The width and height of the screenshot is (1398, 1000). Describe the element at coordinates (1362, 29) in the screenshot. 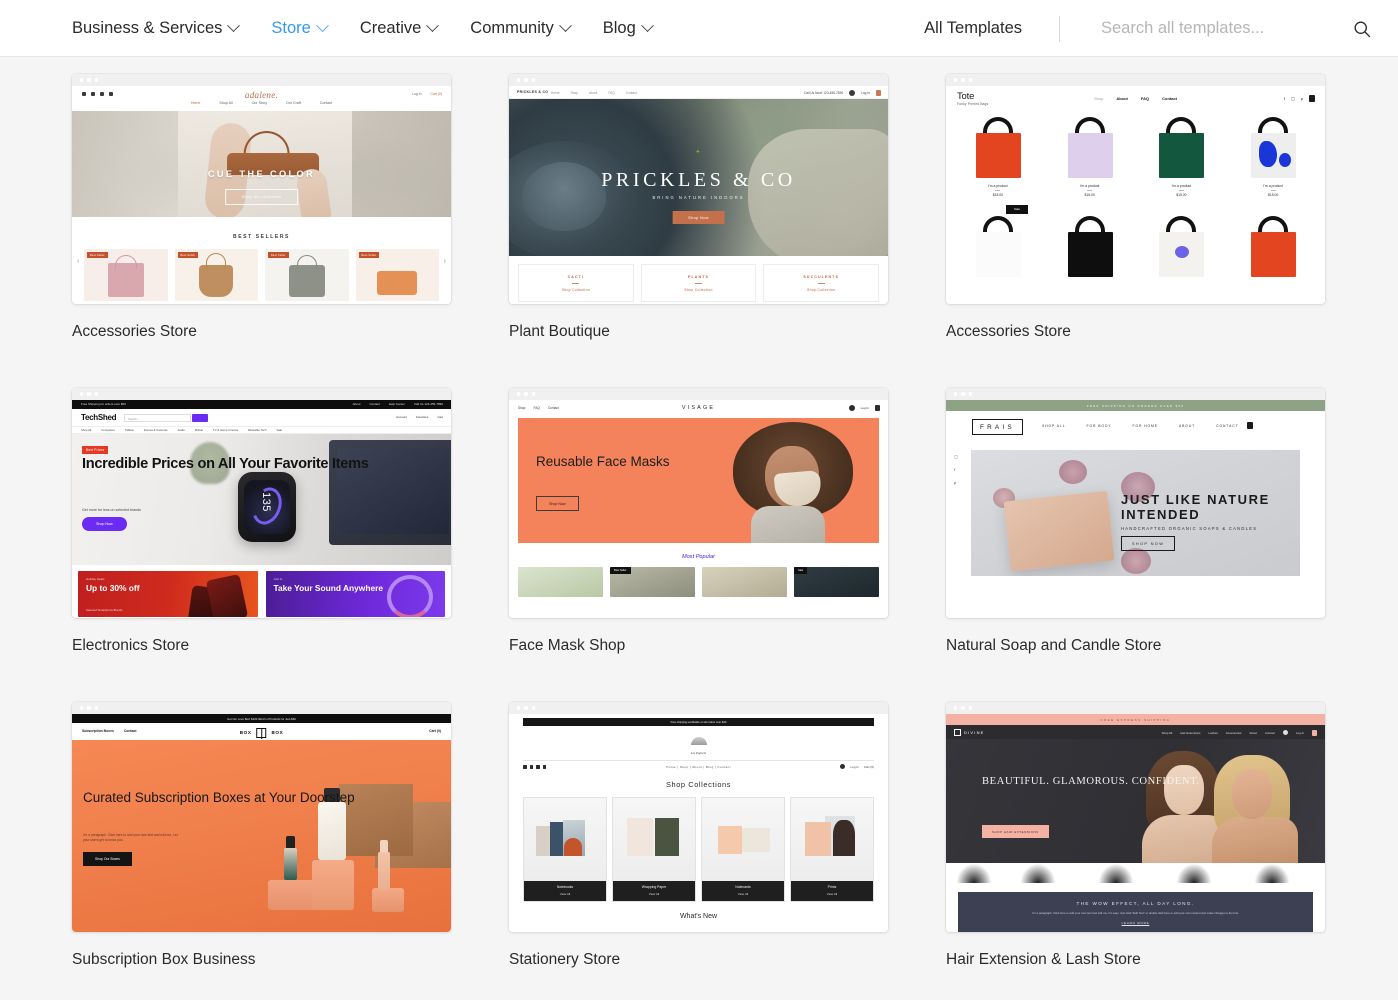

I see `search-icon` at that location.